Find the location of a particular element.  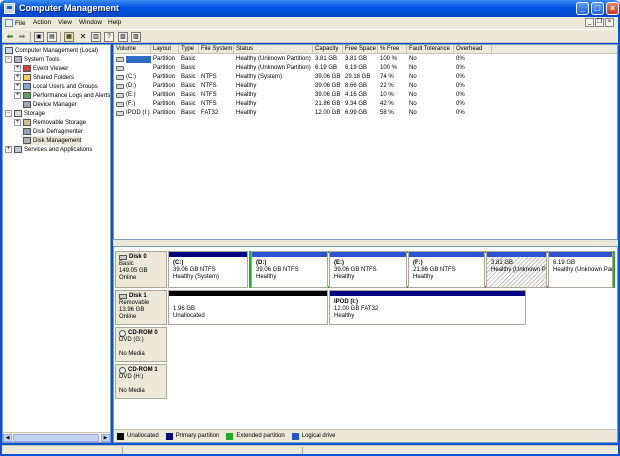

partition-e: (E:) 39.06 GB NTFS Healthy is located at coordinates (368, 269).